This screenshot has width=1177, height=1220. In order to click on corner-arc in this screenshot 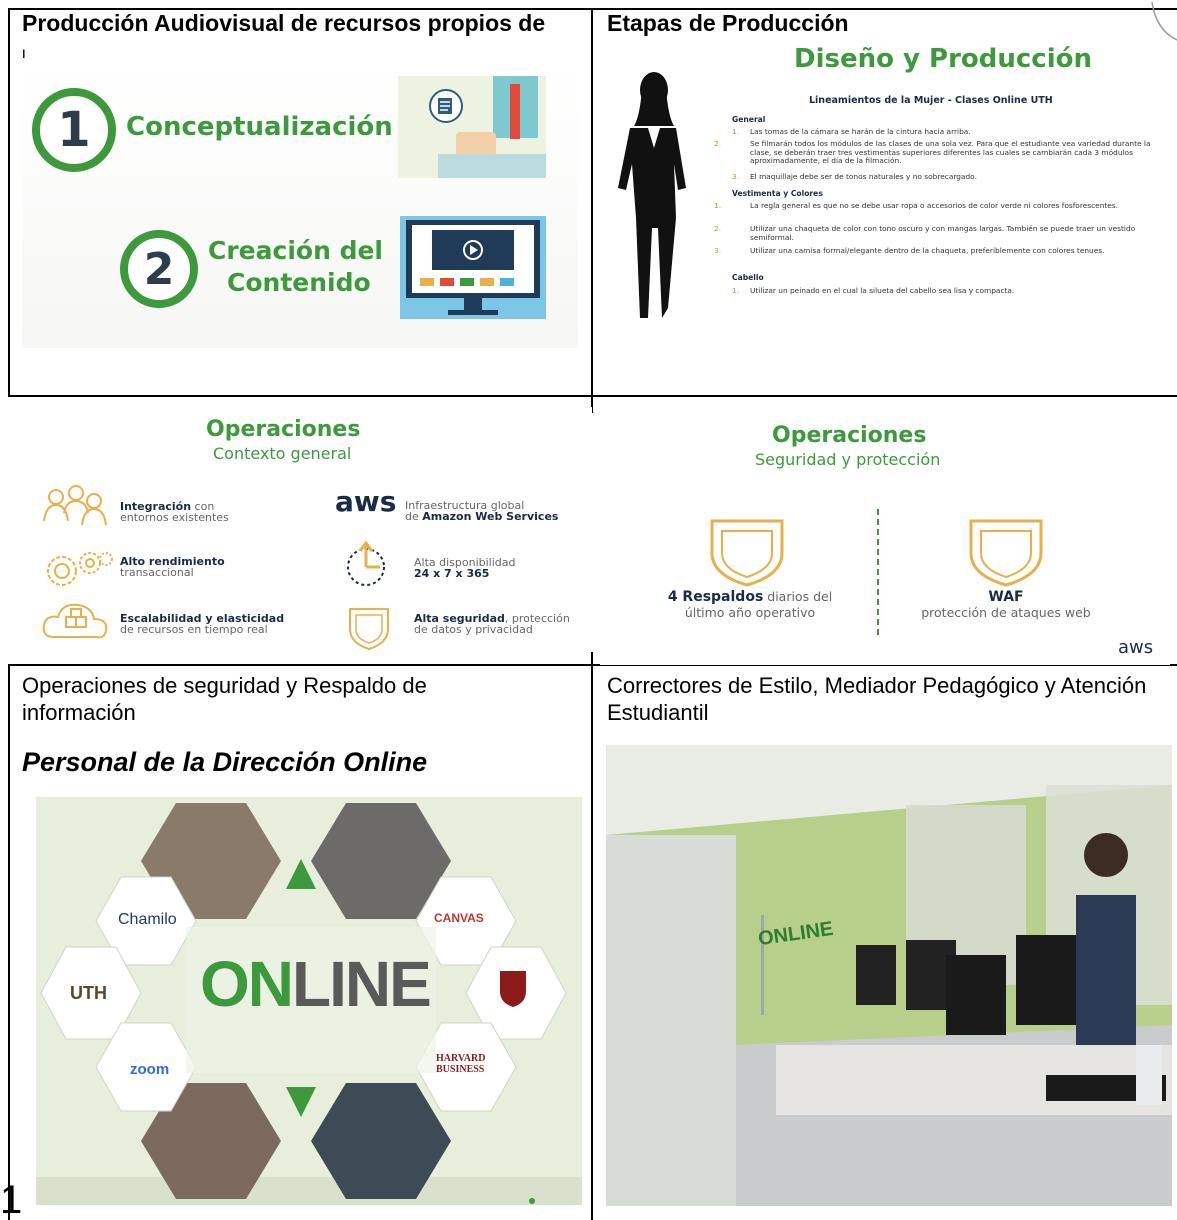, I will do `click(1164, 21)`.